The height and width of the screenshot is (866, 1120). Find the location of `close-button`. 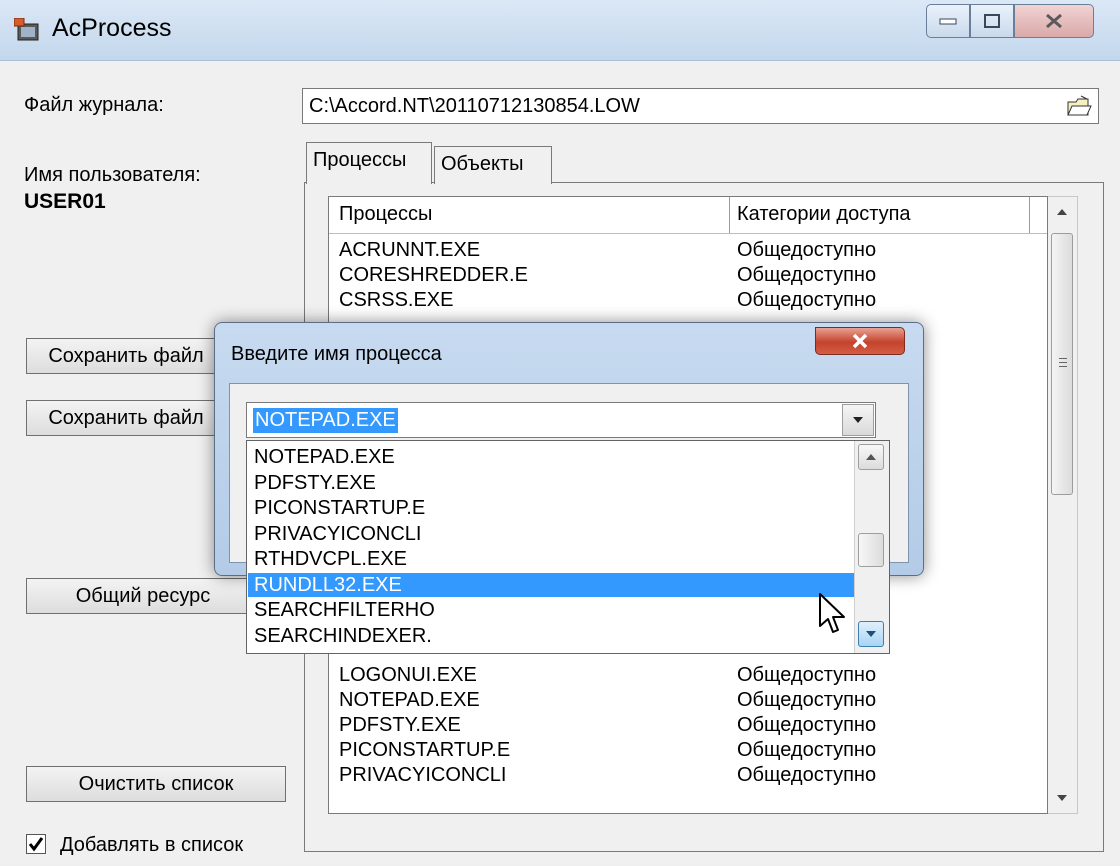

close-button is located at coordinates (1054, 21).